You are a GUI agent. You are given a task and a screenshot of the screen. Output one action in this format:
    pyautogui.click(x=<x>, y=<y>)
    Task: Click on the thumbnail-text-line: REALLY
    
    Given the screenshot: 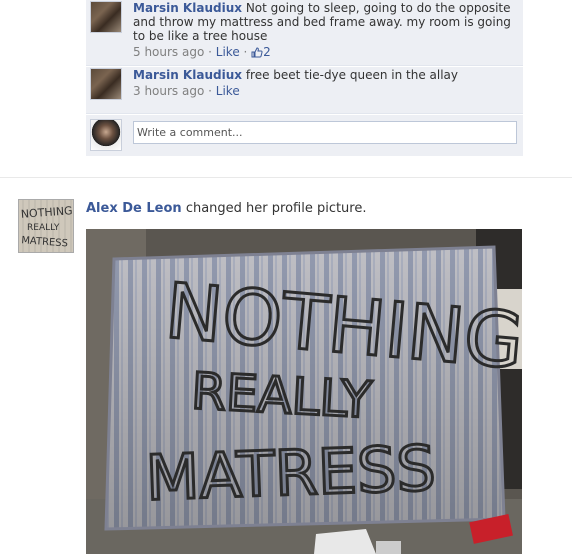 What is the action you would take?
    pyautogui.click(x=43, y=228)
    